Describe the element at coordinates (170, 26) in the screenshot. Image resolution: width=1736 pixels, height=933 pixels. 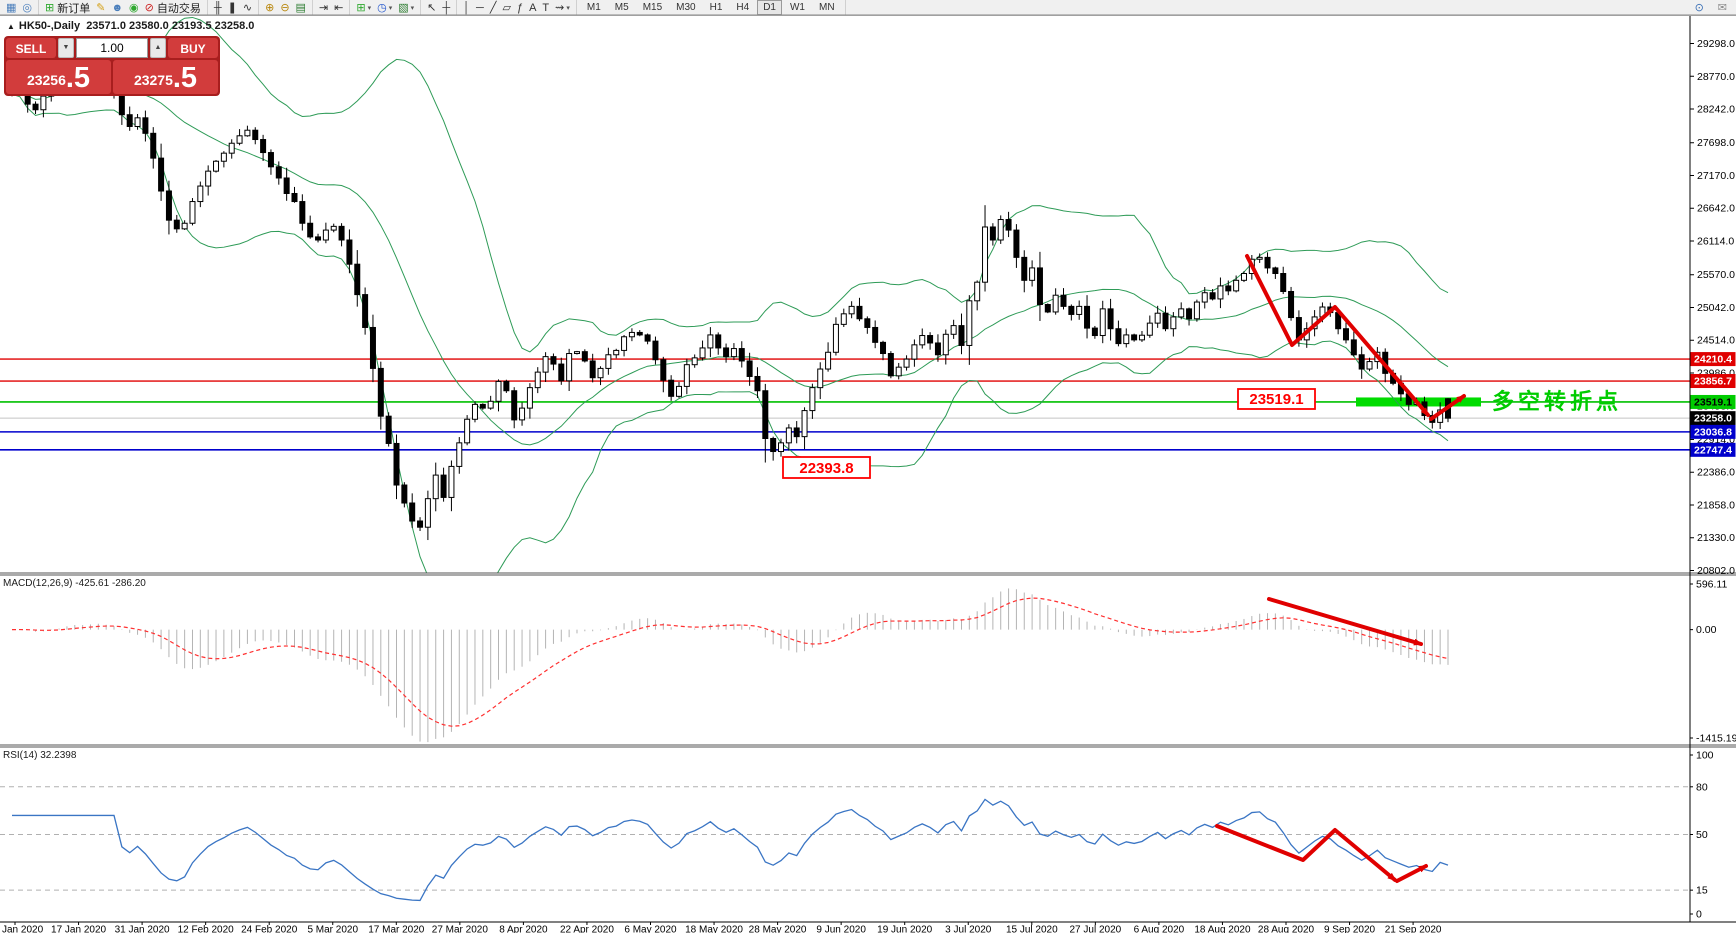
I see `chart-ohlc-values: 23571.0 23580.0 23193.5 23258.0` at that location.